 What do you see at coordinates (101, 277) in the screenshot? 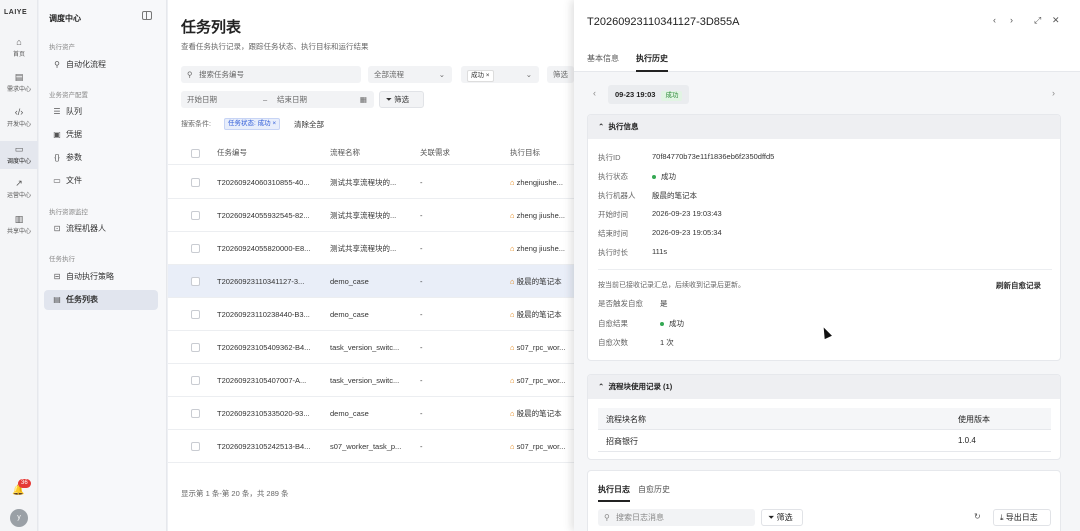
I see `sidebar-item-strategy: ⊟ 自动执行策略` at bounding box center [101, 277].